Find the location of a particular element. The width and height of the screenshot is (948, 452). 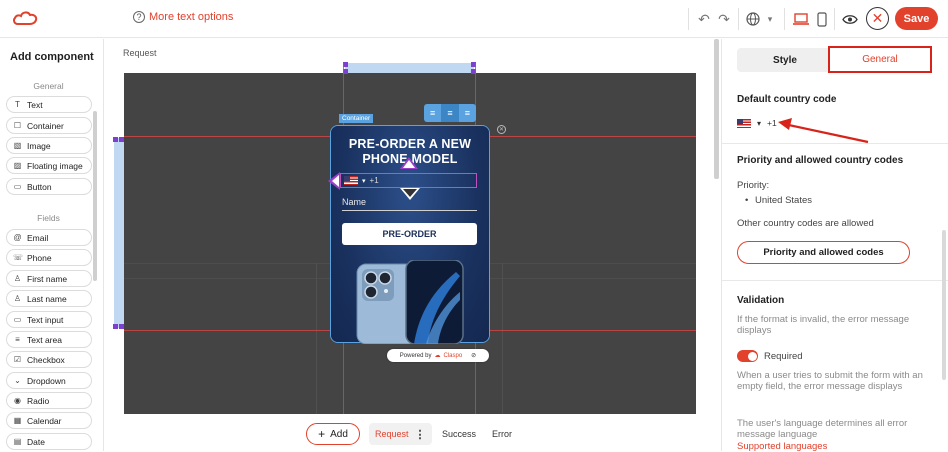

selection-top-highlight is located at coordinates (409, 68).